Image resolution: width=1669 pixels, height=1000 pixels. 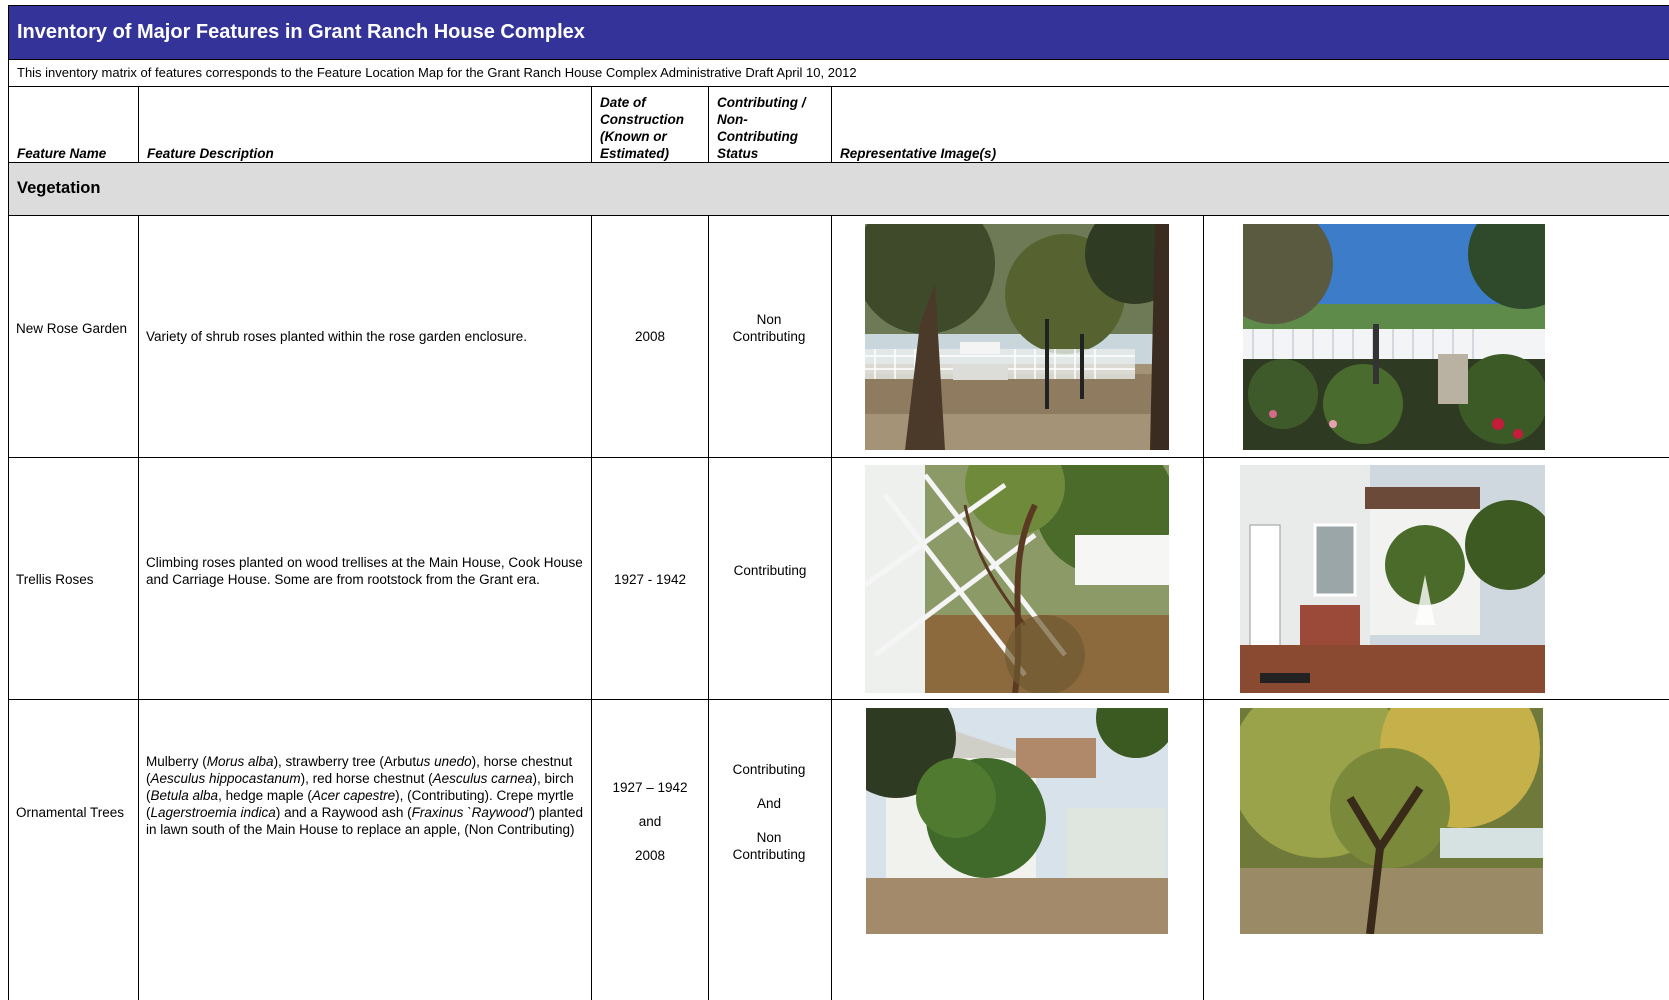 What do you see at coordinates (650, 821) in the screenshot?
I see `construction-date: 1927 – 1942 and 2008` at bounding box center [650, 821].